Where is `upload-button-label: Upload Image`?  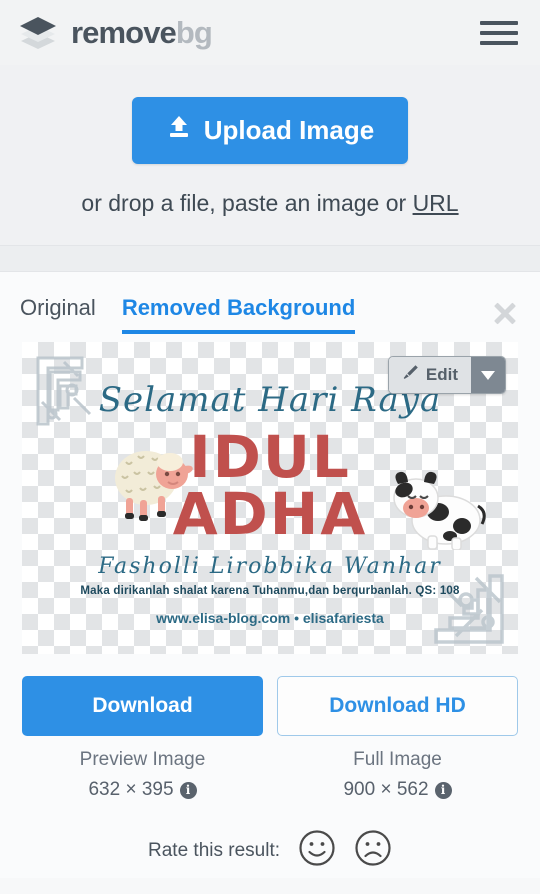 upload-button-label: Upload Image is located at coordinates (289, 130).